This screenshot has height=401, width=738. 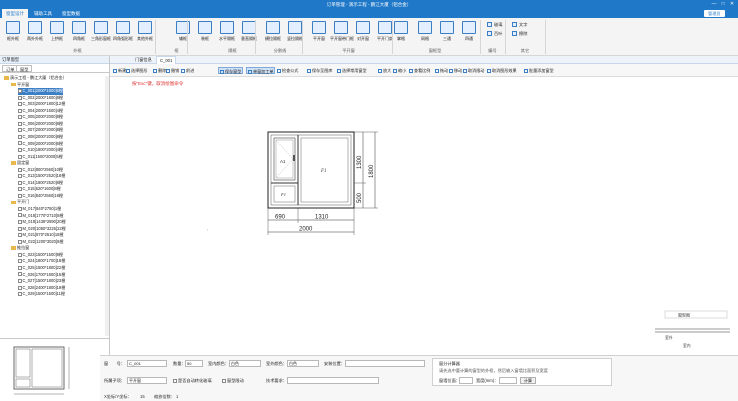 I want to click on mesh-icon, so click(x=425, y=27).